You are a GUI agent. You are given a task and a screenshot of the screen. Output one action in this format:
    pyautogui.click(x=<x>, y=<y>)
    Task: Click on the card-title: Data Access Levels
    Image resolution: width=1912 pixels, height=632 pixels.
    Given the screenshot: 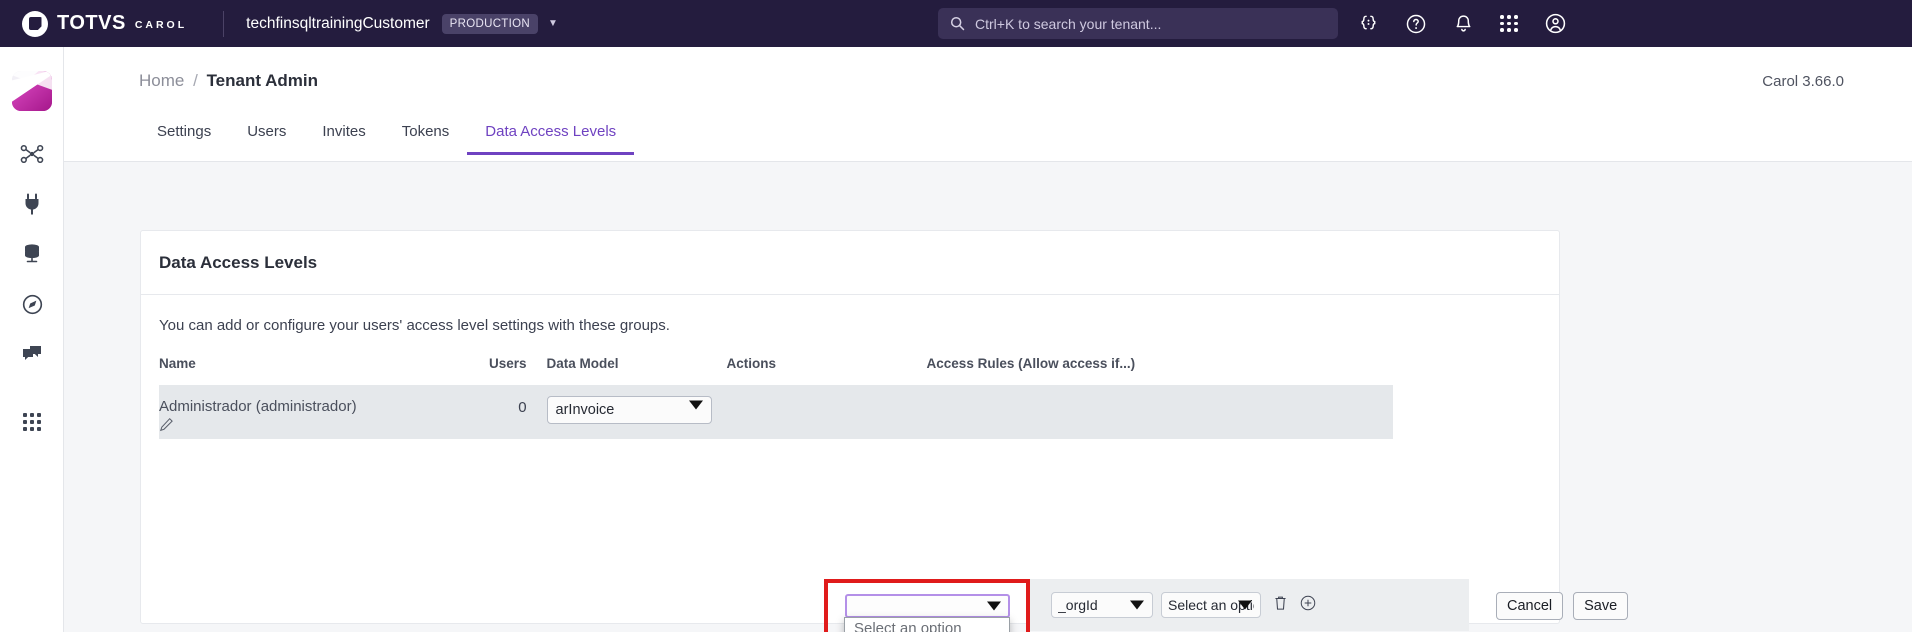 What is the action you would take?
    pyautogui.click(x=238, y=262)
    